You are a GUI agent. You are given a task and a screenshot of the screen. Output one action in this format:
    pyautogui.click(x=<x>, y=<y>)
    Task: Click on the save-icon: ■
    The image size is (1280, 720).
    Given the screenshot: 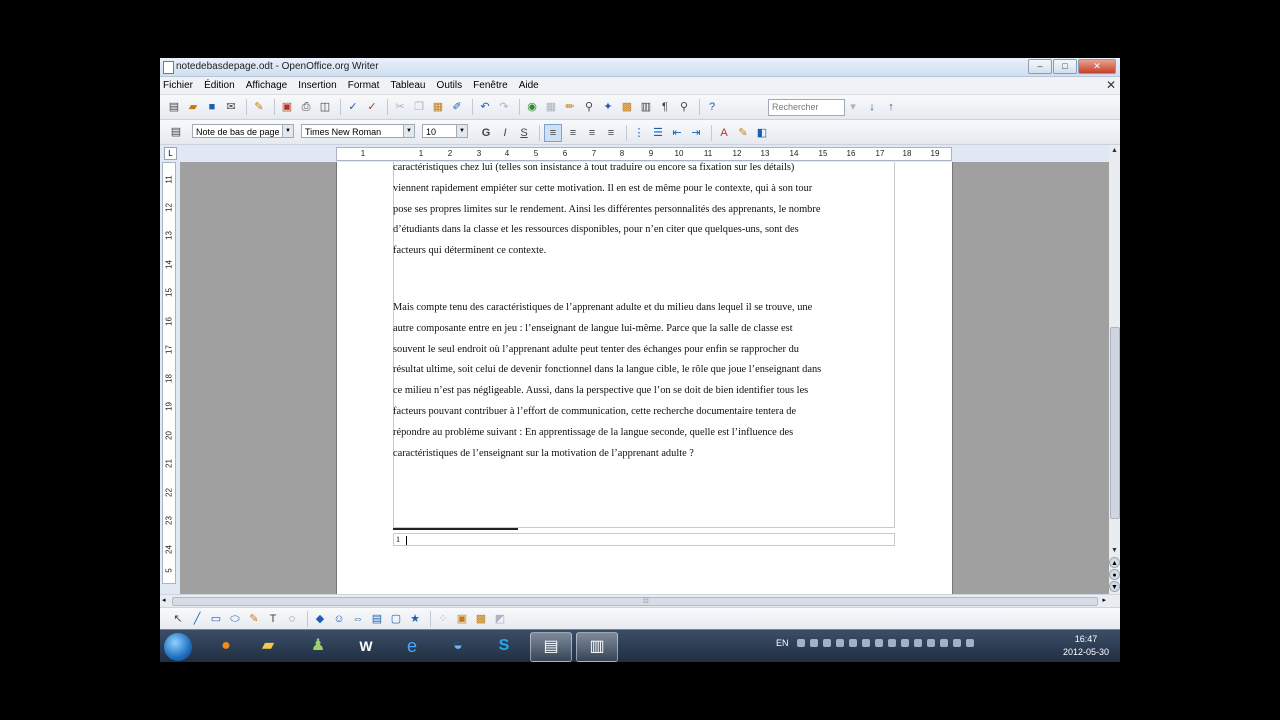 What is the action you would take?
    pyautogui.click(x=212, y=107)
    